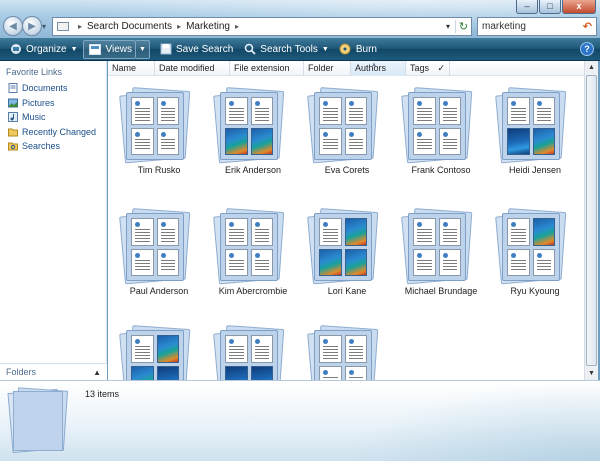  I want to click on column-header-folder: Folder, so click(327, 68).